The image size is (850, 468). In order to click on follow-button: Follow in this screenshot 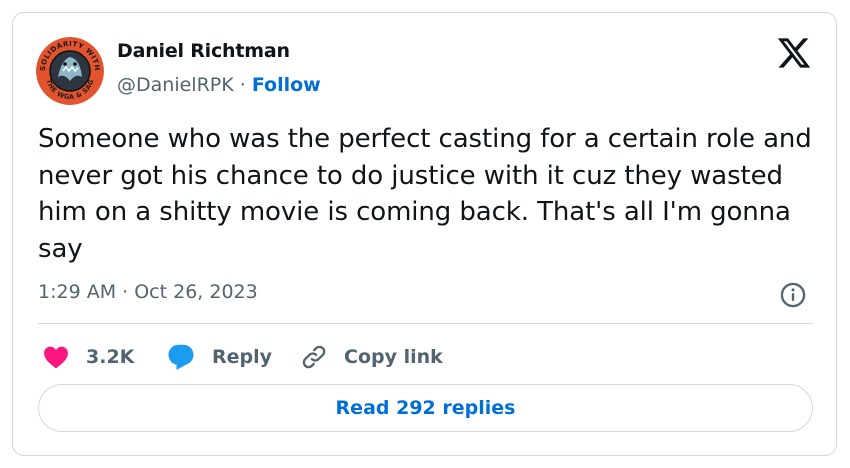, I will do `click(286, 85)`.